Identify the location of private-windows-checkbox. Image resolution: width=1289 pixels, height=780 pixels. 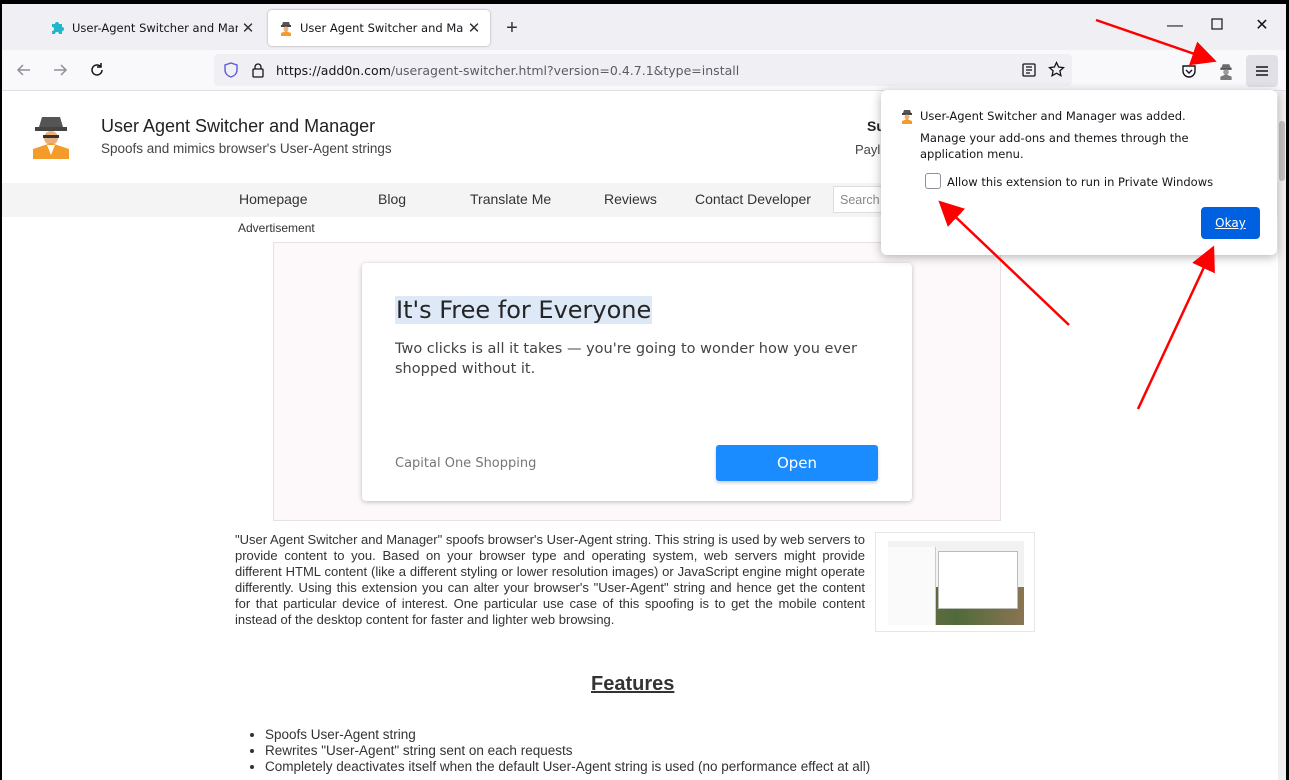
(933, 181).